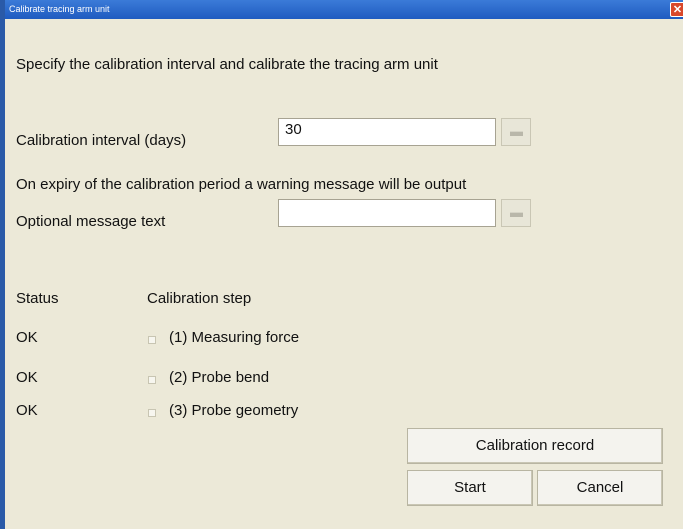 The height and width of the screenshot is (529, 683). I want to click on interval-input: 30, so click(387, 132).